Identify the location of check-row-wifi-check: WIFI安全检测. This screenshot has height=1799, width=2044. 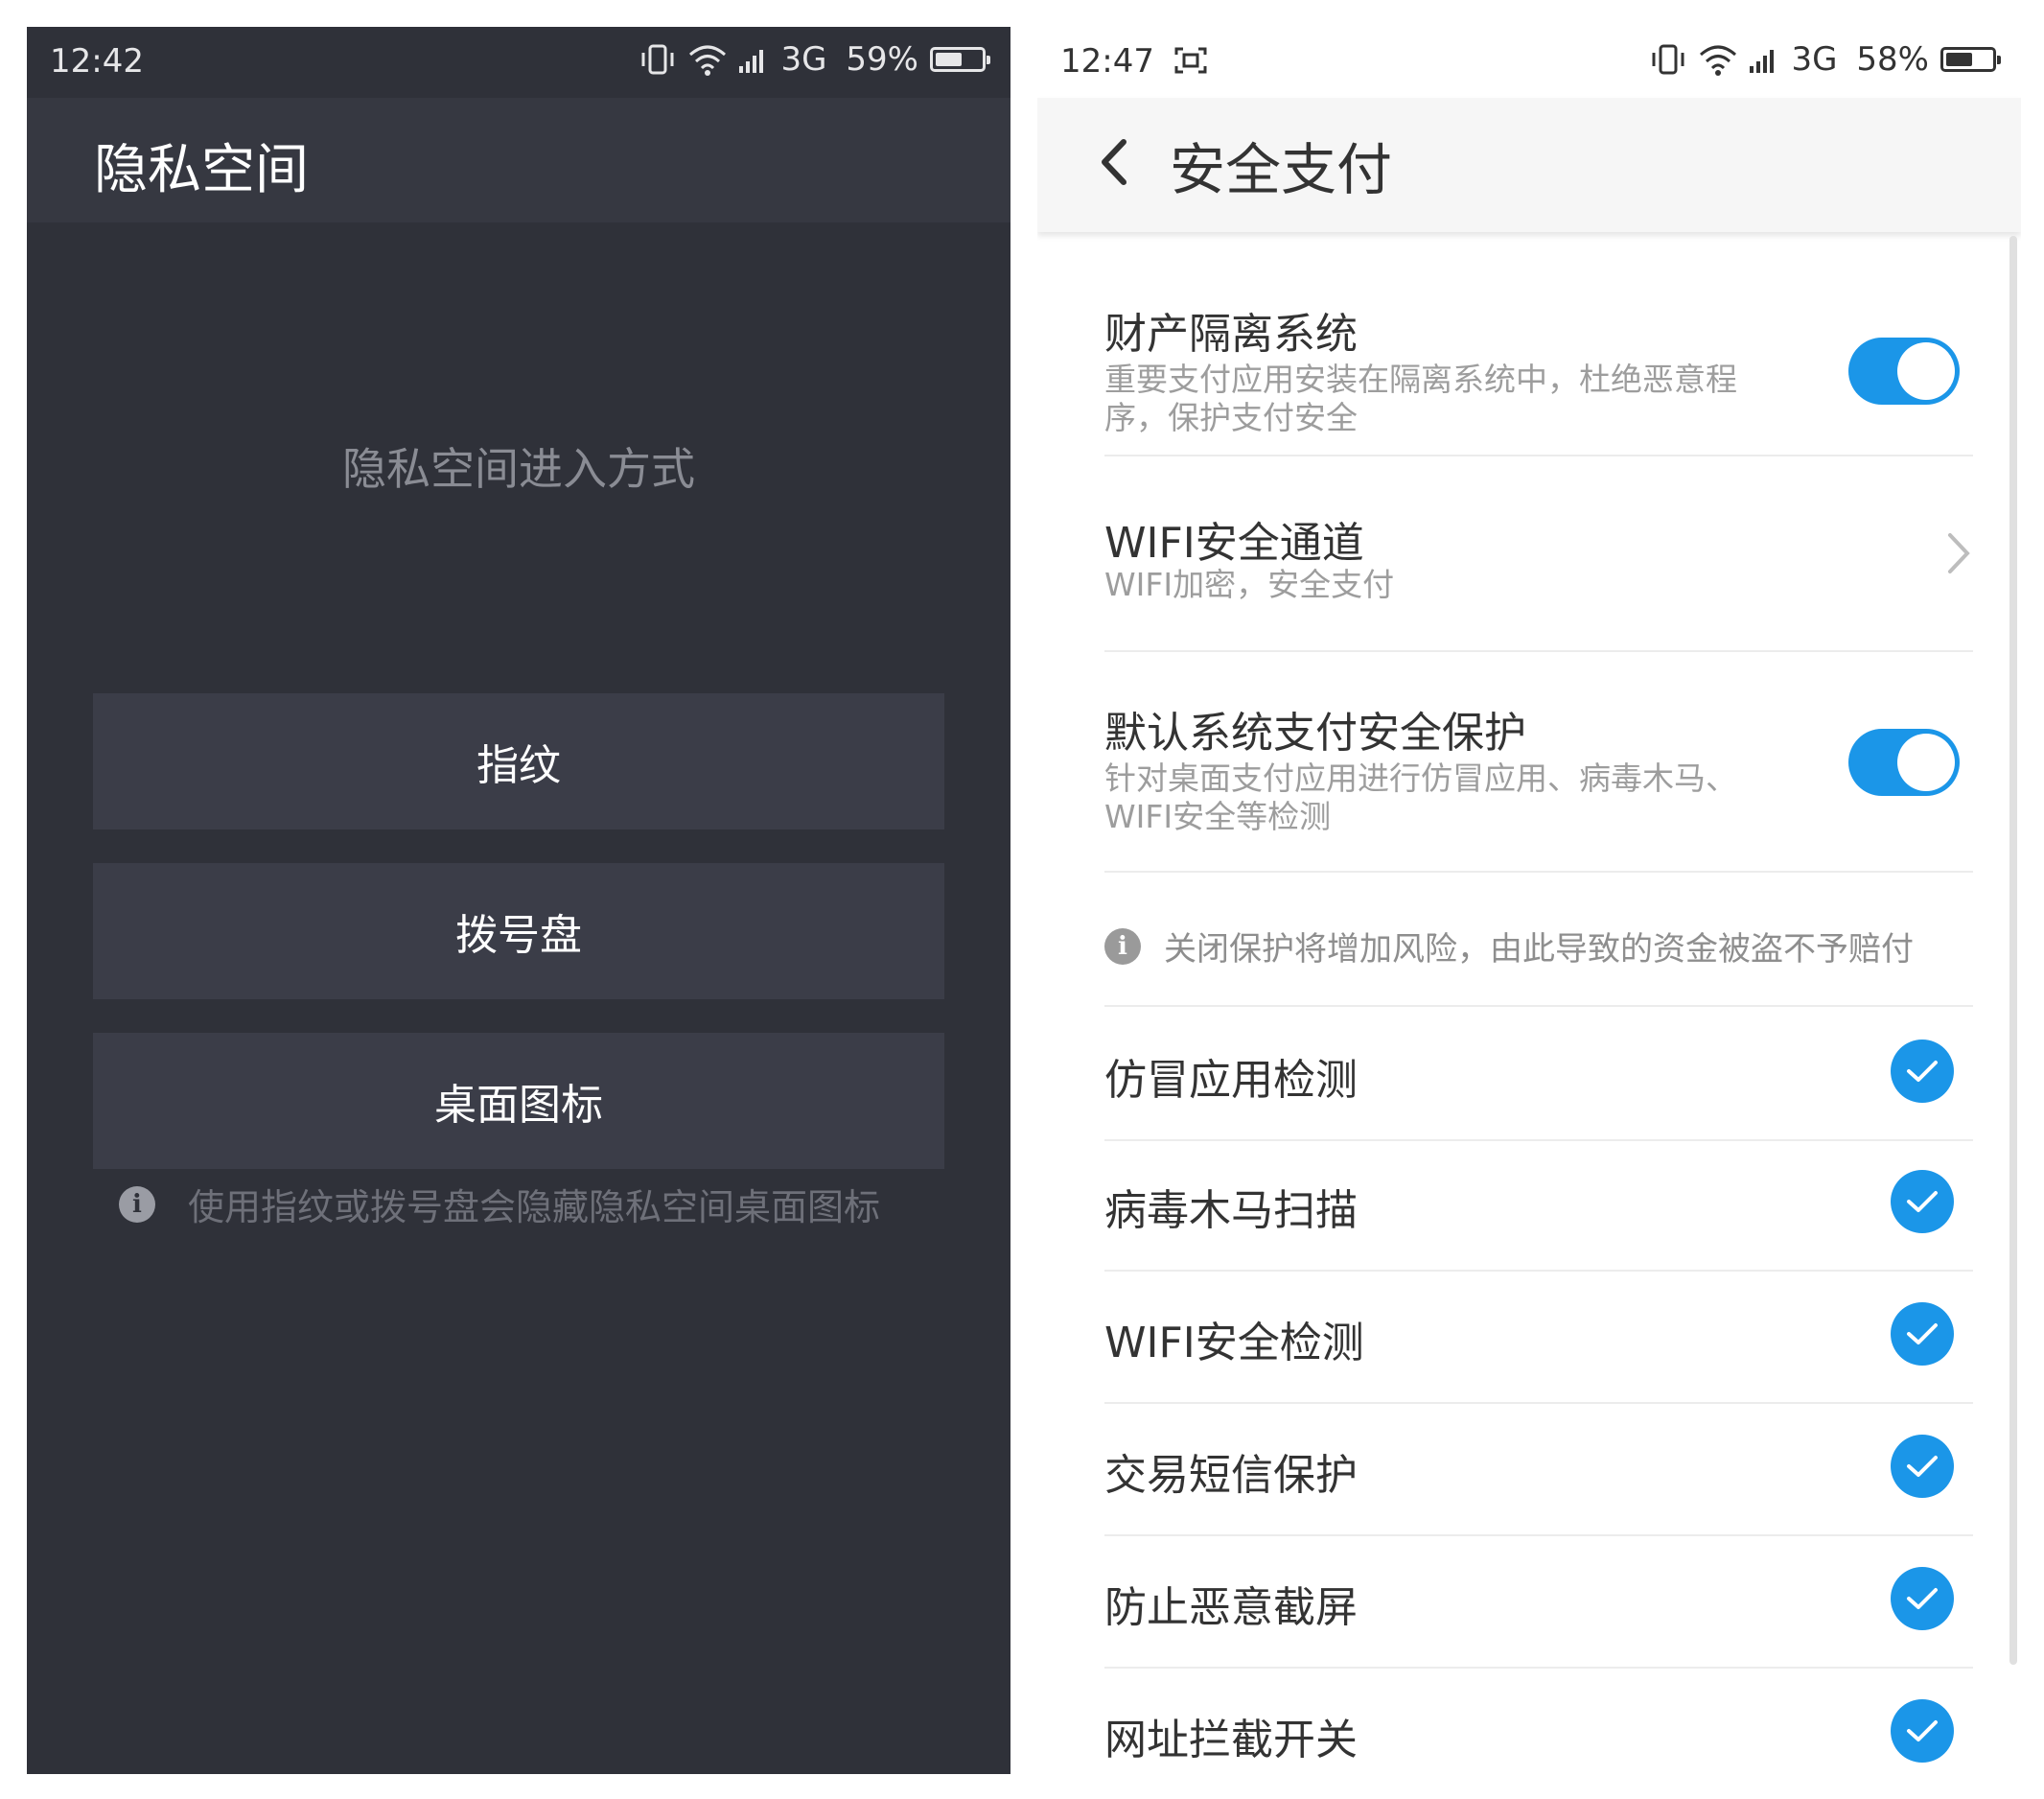
(1538, 1337).